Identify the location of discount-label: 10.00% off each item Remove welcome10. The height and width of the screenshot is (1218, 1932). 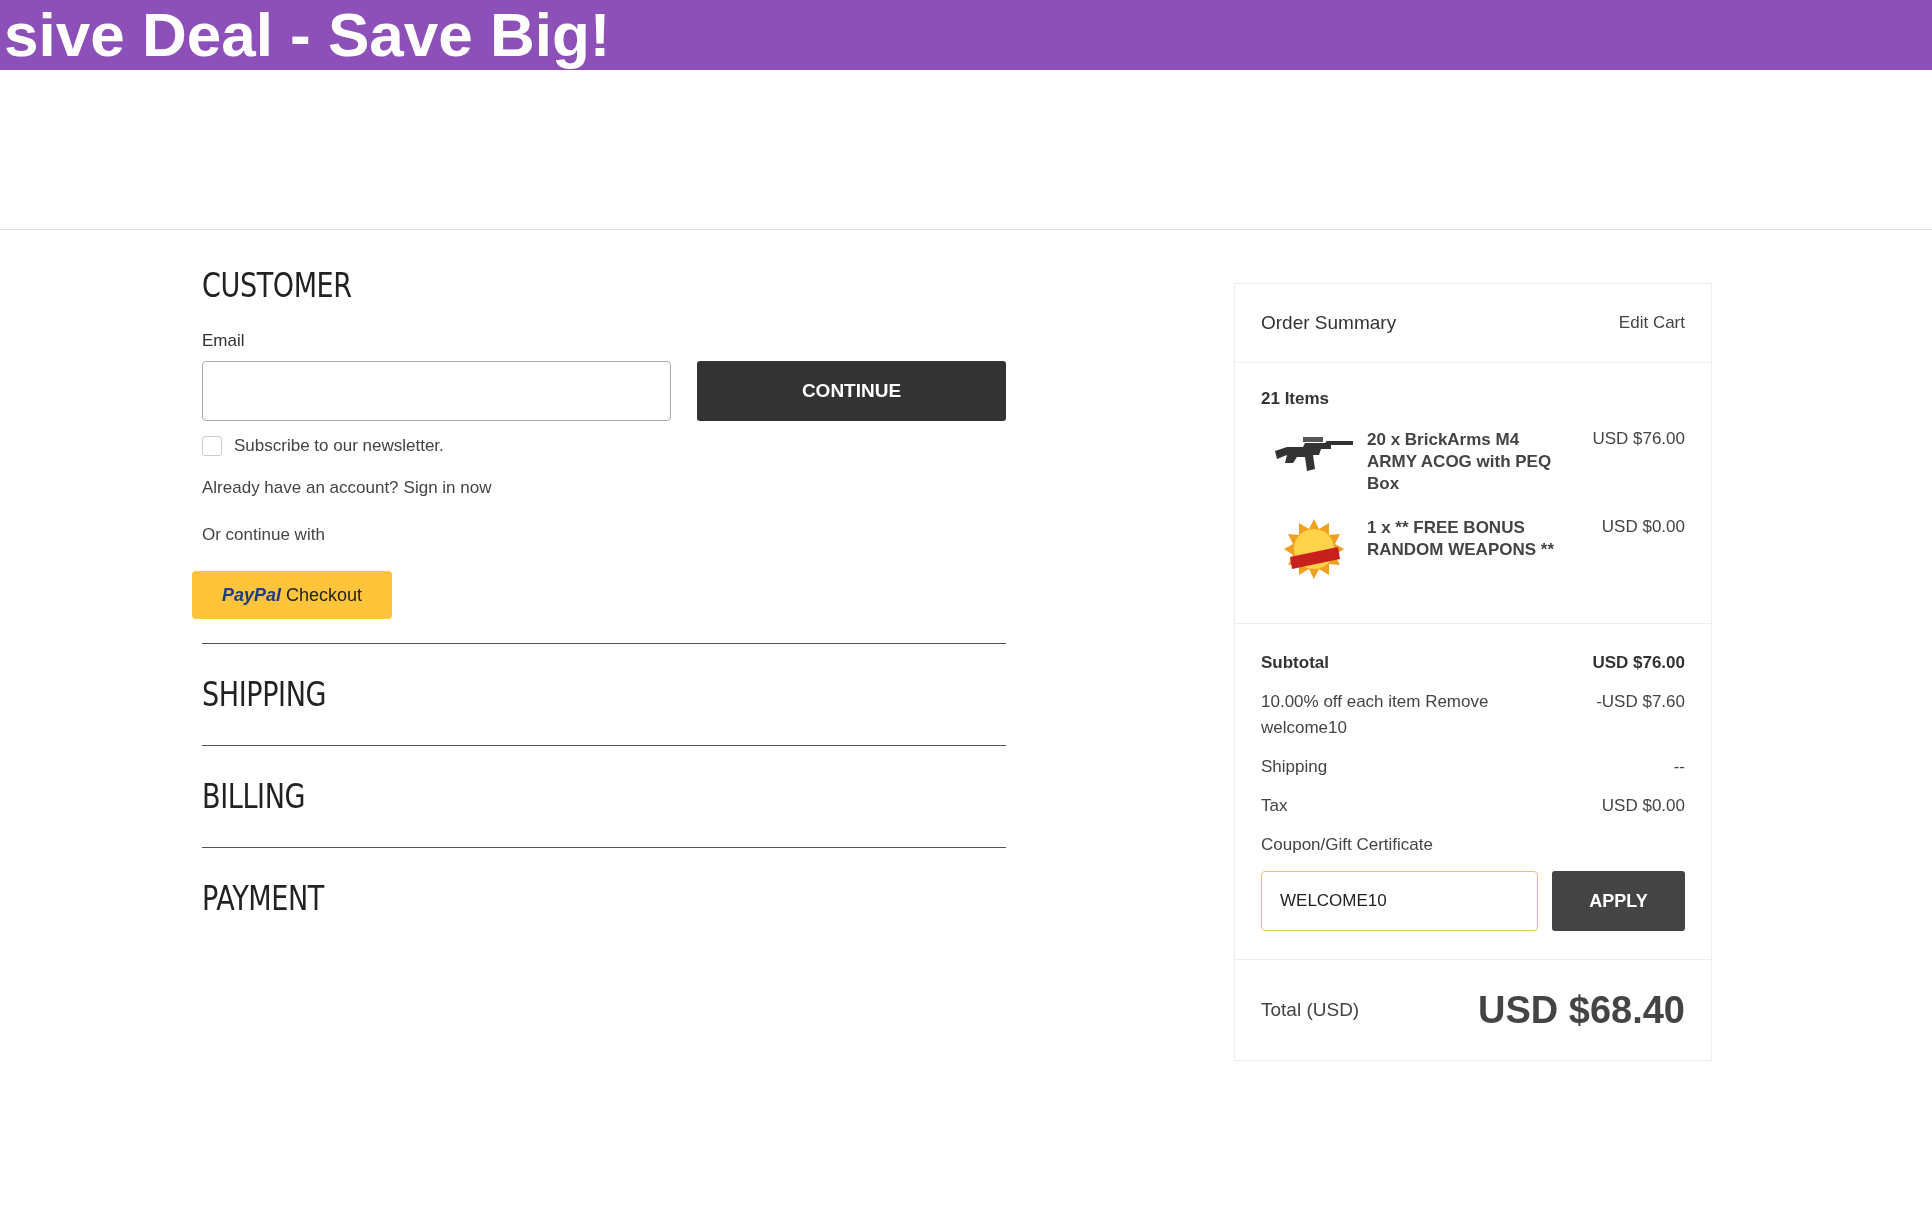
(1375, 715).